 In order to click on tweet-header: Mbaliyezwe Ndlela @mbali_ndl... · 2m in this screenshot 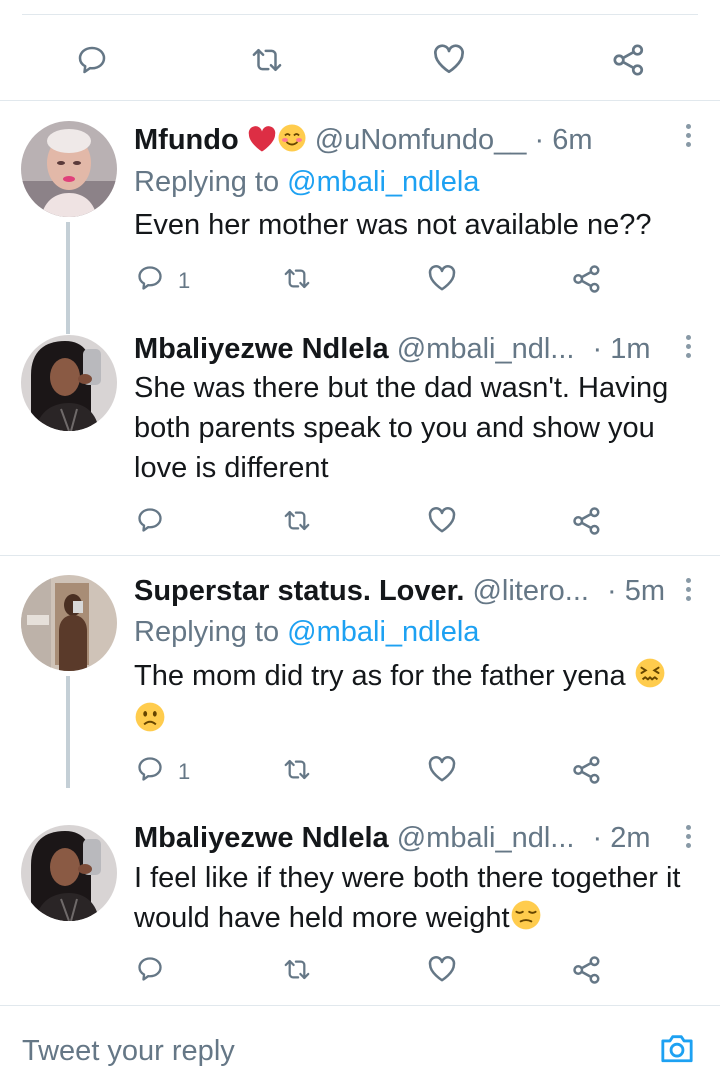, I will do `click(392, 838)`.